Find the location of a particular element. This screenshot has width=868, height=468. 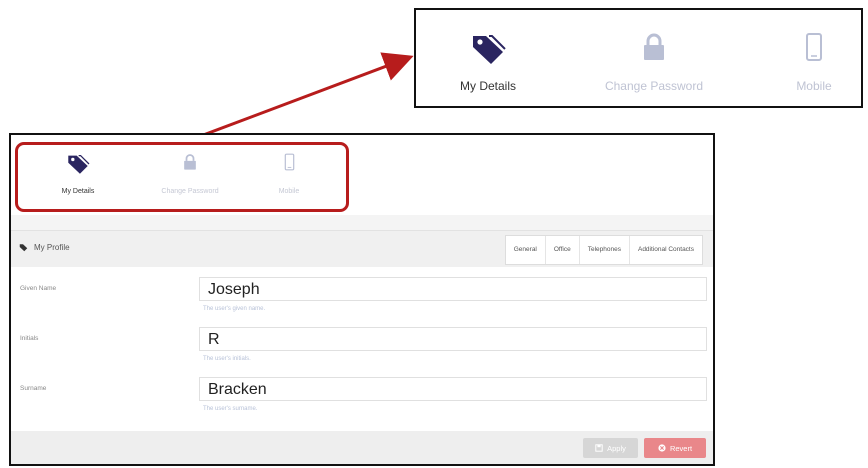

field-label: Given Name is located at coordinates (38, 288).